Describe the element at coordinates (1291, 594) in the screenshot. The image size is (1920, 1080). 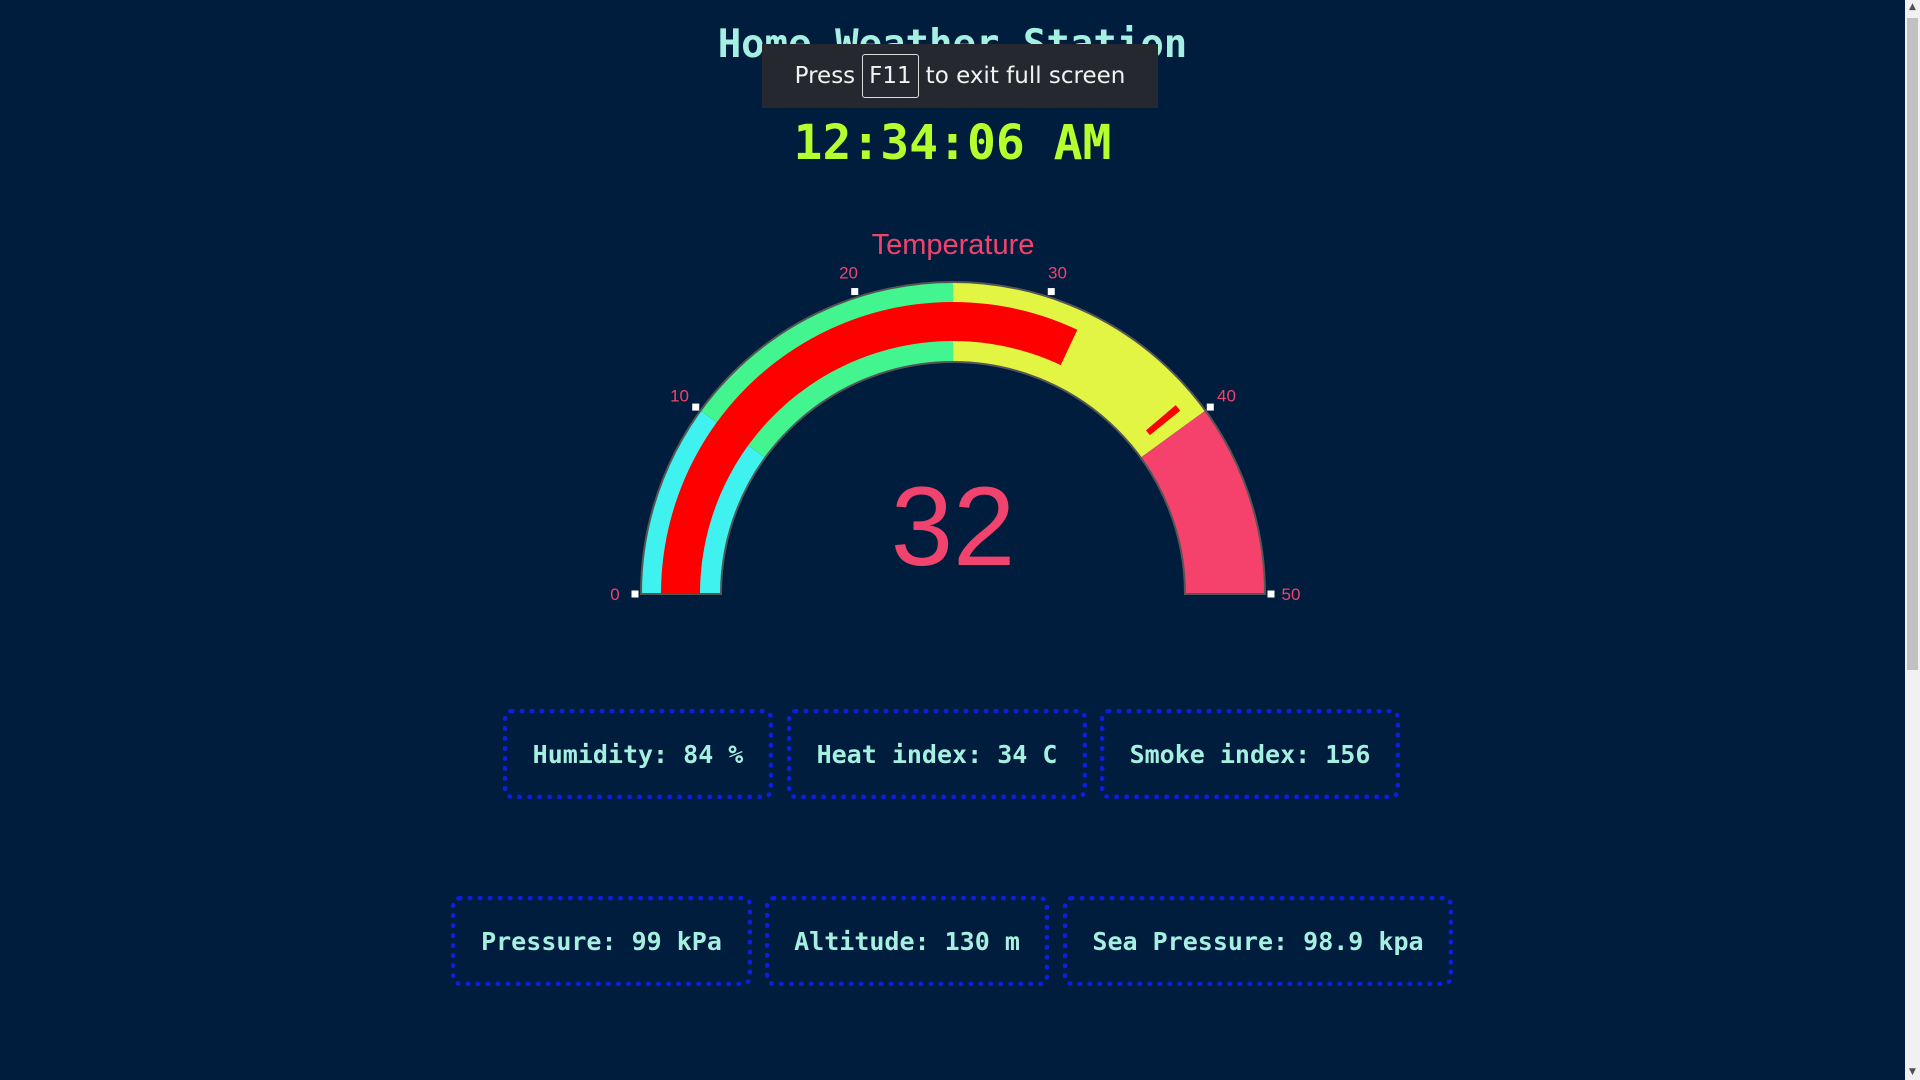
I see `gauge-tick-label: 50` at that location.